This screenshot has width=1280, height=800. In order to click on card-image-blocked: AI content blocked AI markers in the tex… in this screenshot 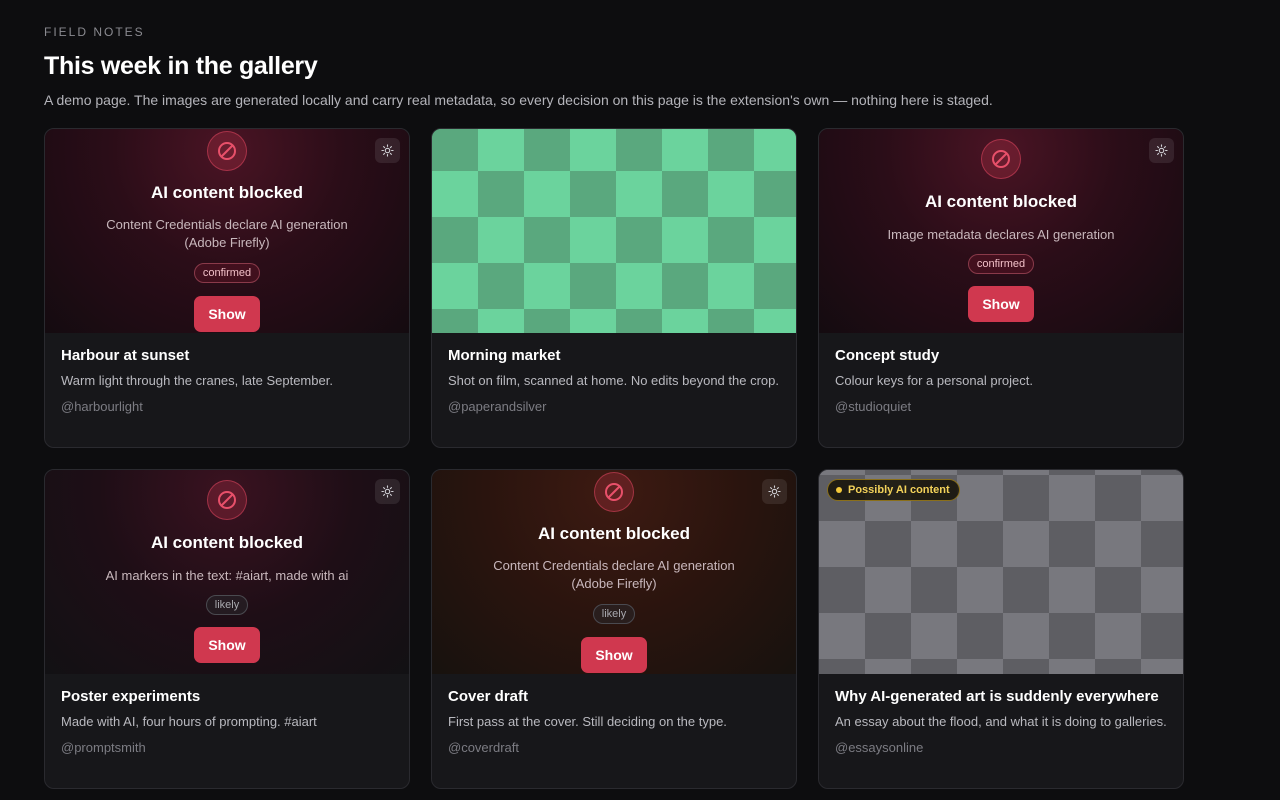, I will do `click(227, 572)`.